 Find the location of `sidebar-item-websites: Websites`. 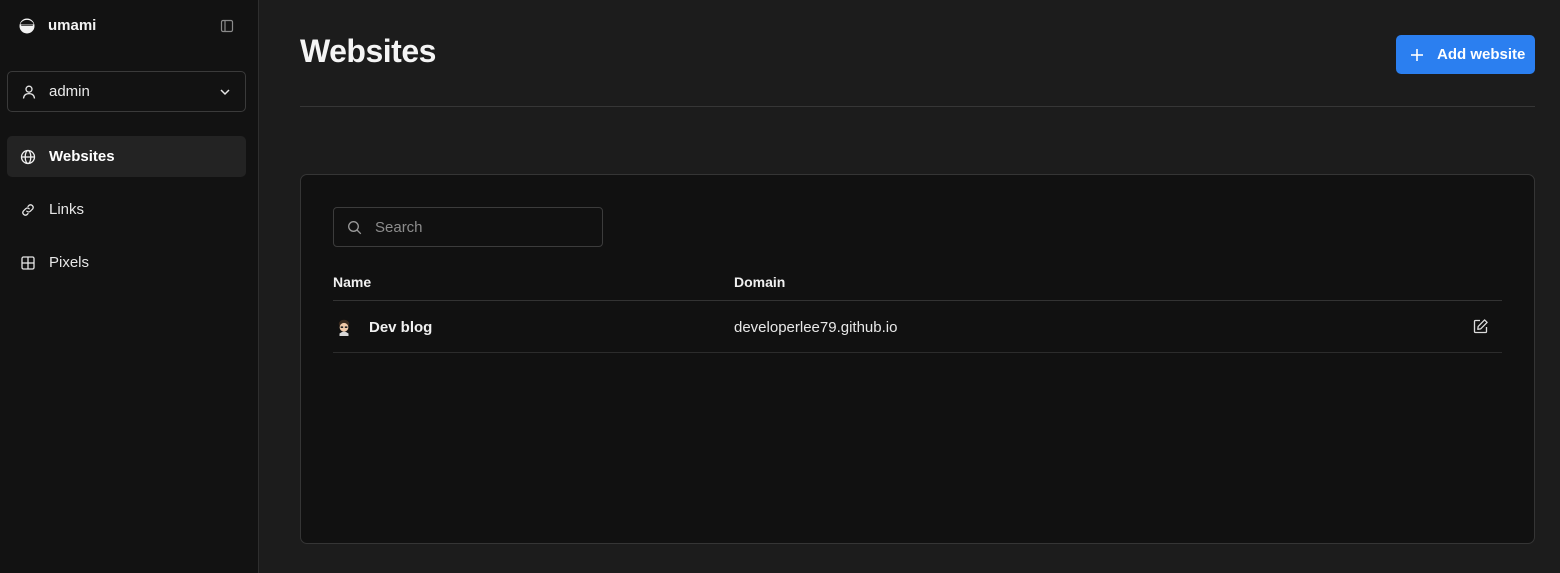

sidebar-item-websites: Websites is located at coordinates (126, 156).